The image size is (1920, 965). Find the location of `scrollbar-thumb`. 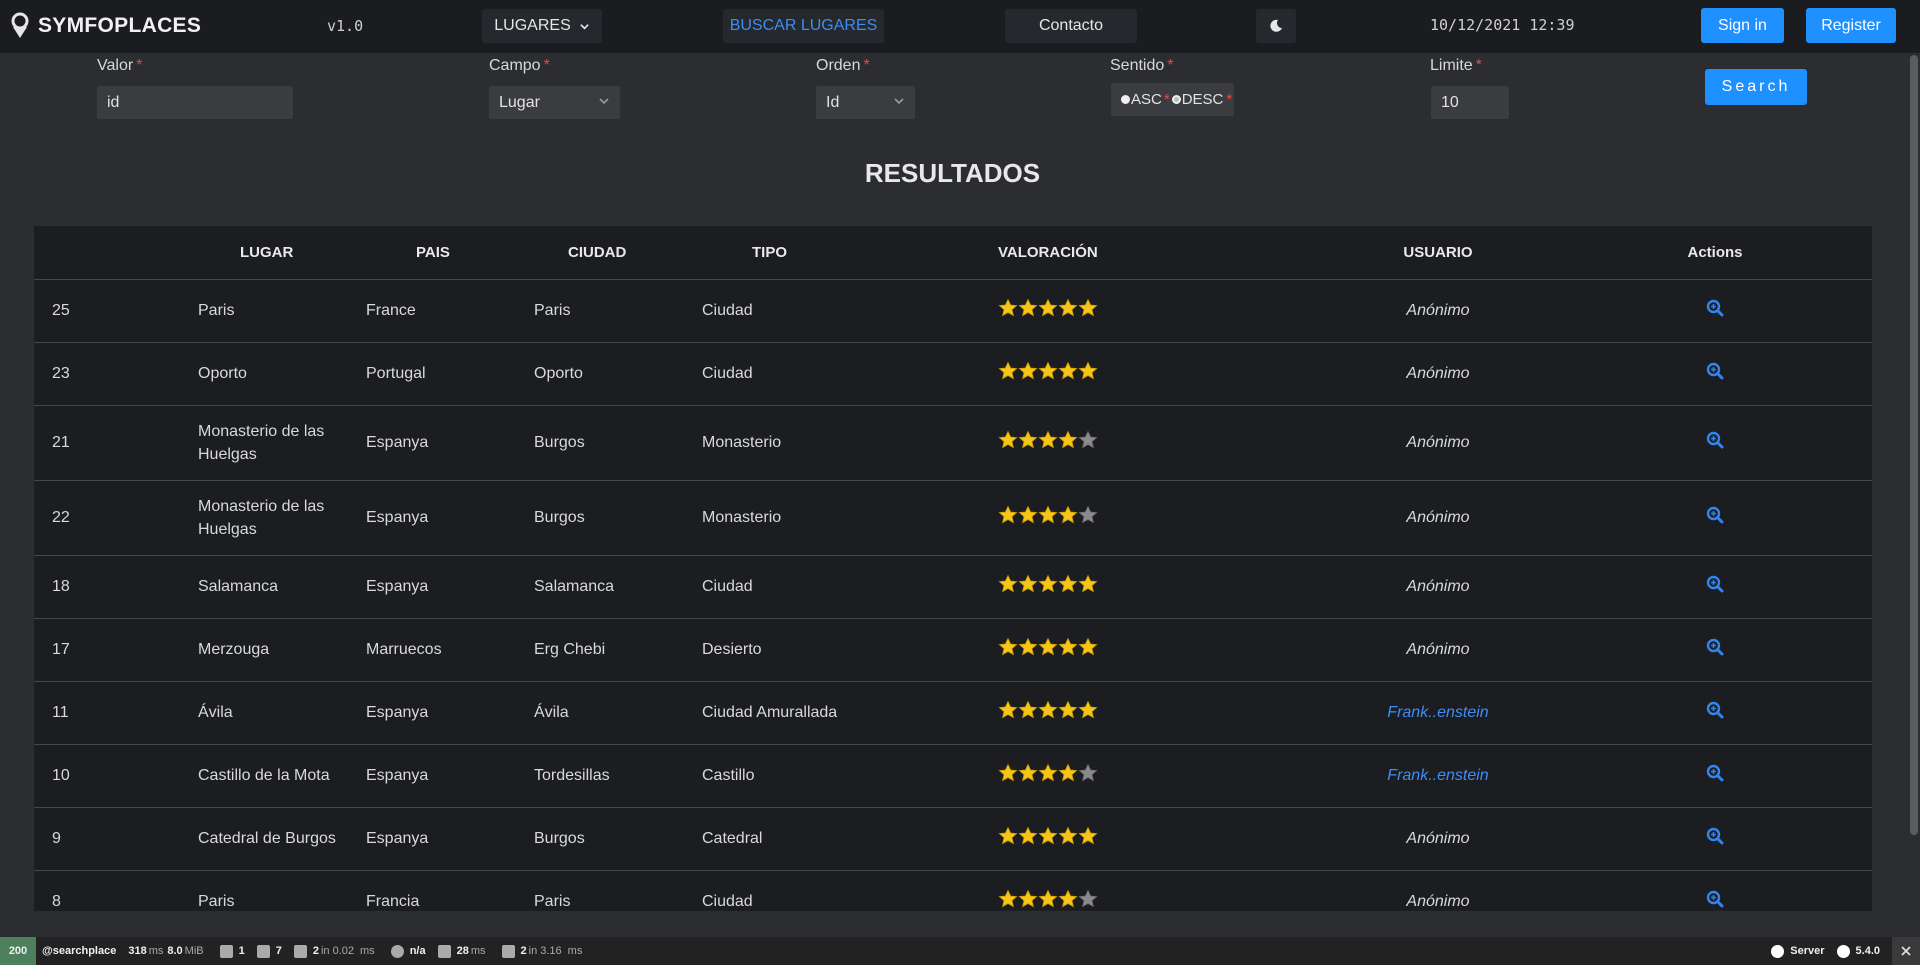

scrollbar-thumb is located at coordinates (1914, 445).